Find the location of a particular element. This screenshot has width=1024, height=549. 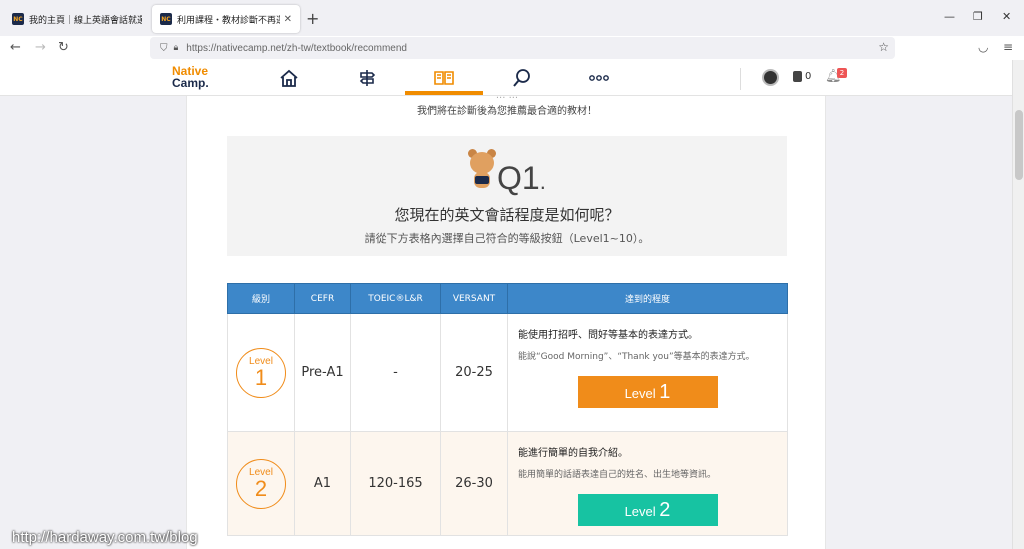

avatar is located at coordinates (770, 77).